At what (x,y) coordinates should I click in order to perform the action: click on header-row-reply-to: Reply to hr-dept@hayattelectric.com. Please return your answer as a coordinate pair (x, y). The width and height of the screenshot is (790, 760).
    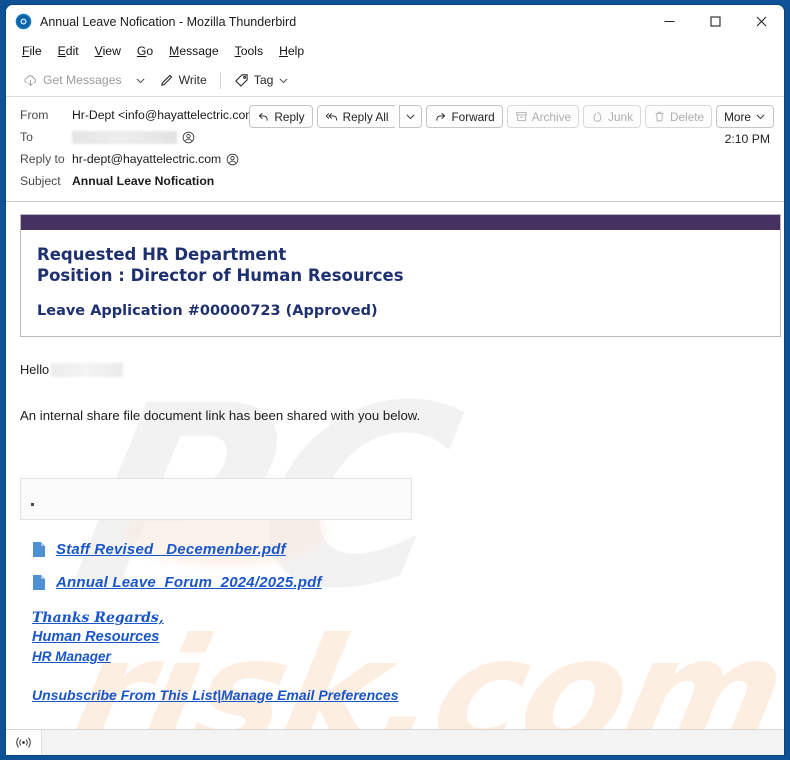
    Looking at the image, I should click on (395, 159).